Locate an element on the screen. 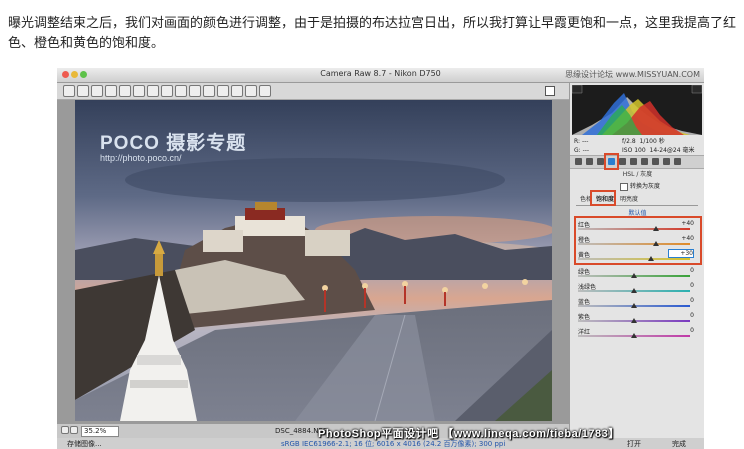 Image resolution: width=744 pixels, height=449 pixels. grayscale-label: 转换为灰度 is located at coordinates (645, 186).